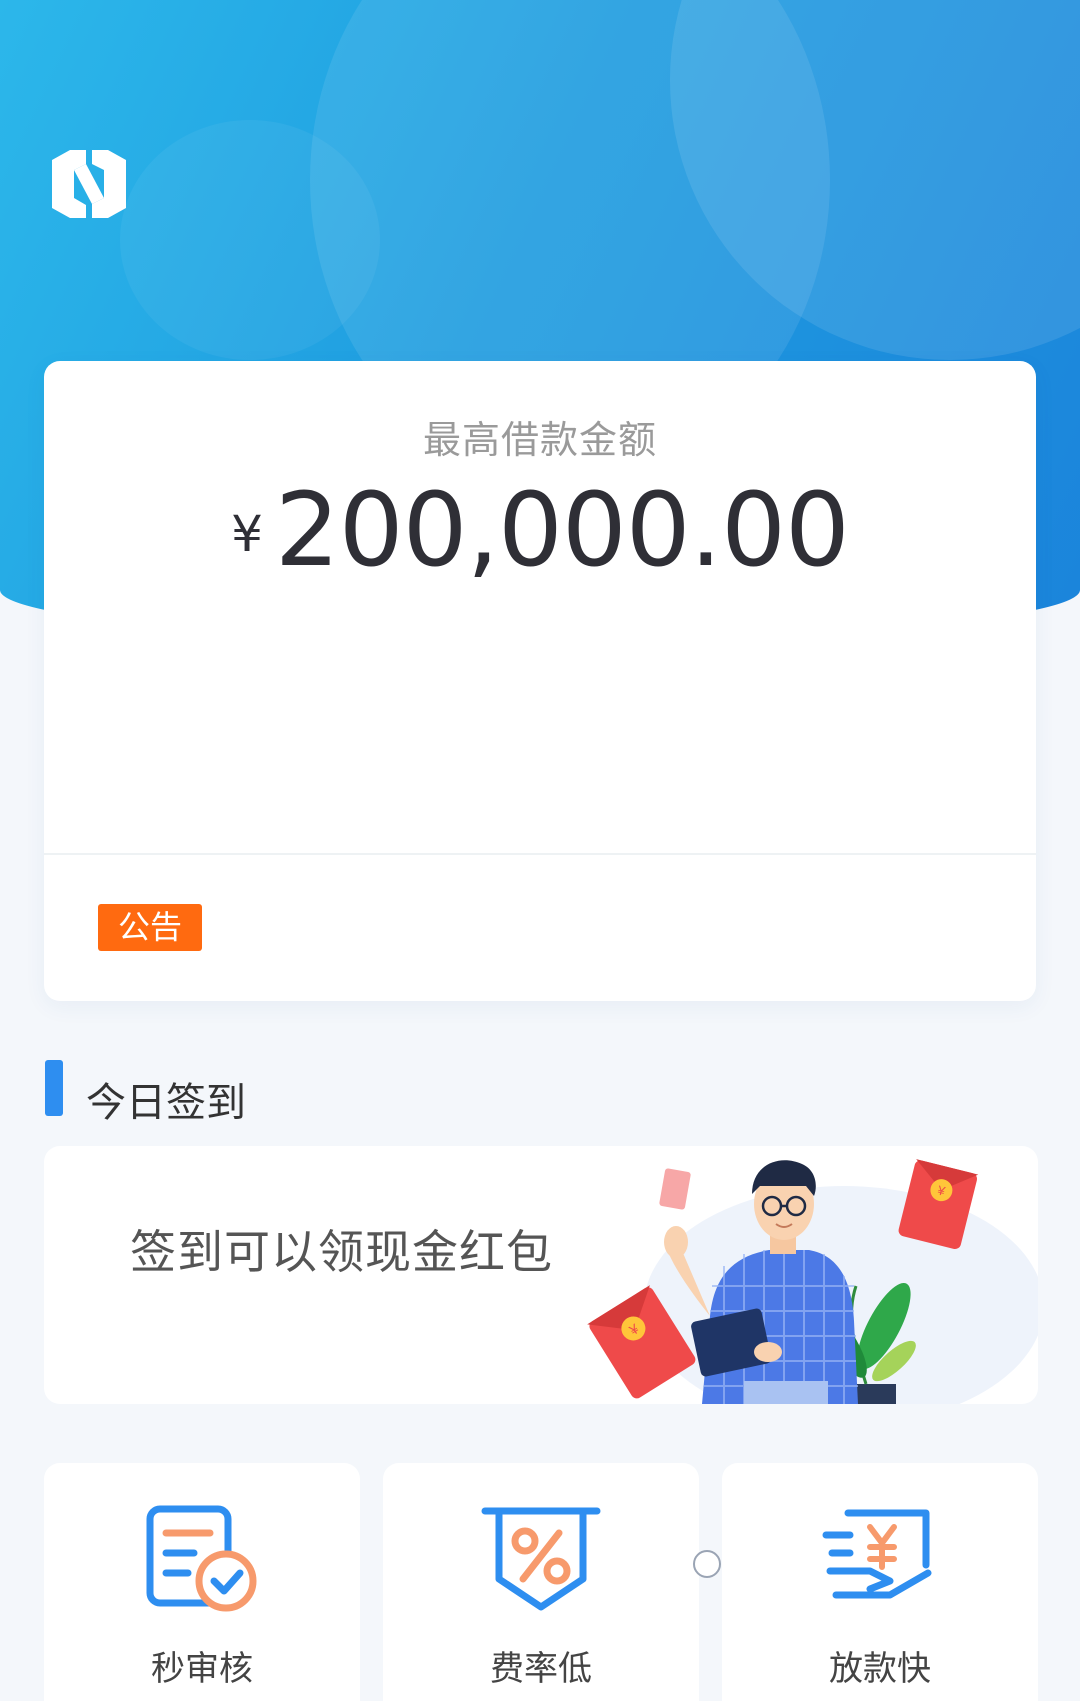  I want to click on feature-card-rate: 费率低, so click(541, 1582).